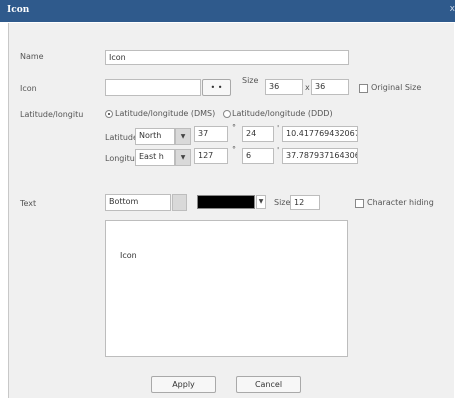 Image resolution: width=455 pixels, height=398 pixels. I want to click on longitude-label: Longitu, so click(120, 158).